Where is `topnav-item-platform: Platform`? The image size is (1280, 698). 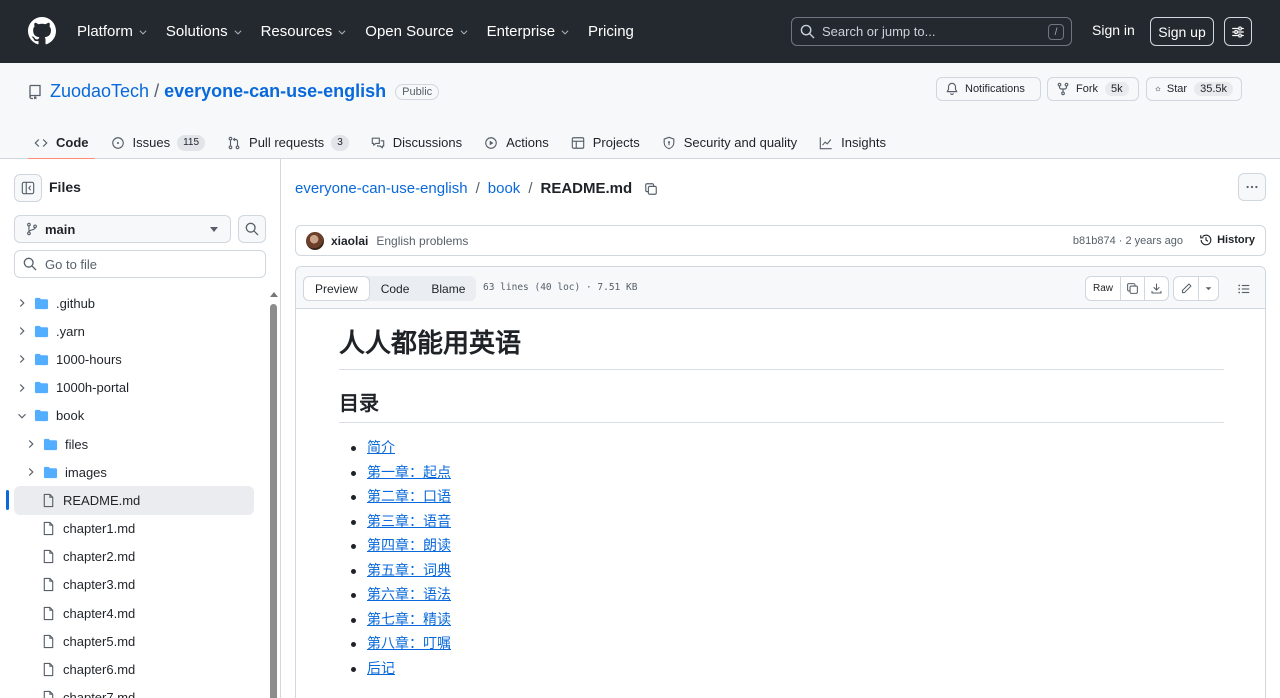 topnav-item-platform: Platform is located at coordinates (112, 31).